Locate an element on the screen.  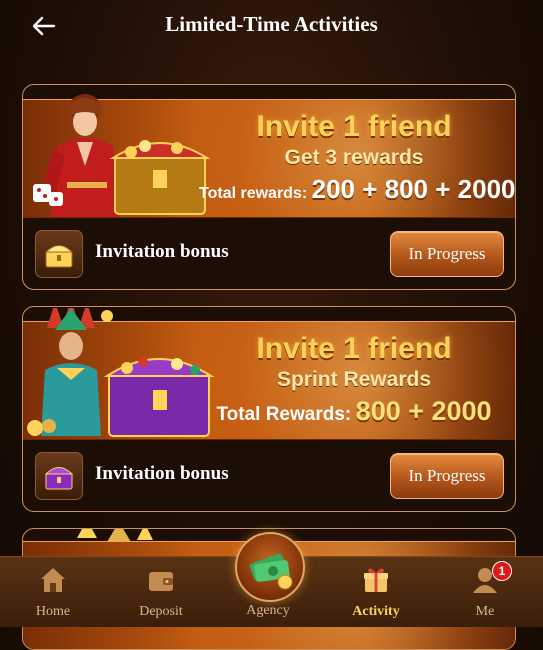
purple-chest-icon is located at coordinates (59, 476).